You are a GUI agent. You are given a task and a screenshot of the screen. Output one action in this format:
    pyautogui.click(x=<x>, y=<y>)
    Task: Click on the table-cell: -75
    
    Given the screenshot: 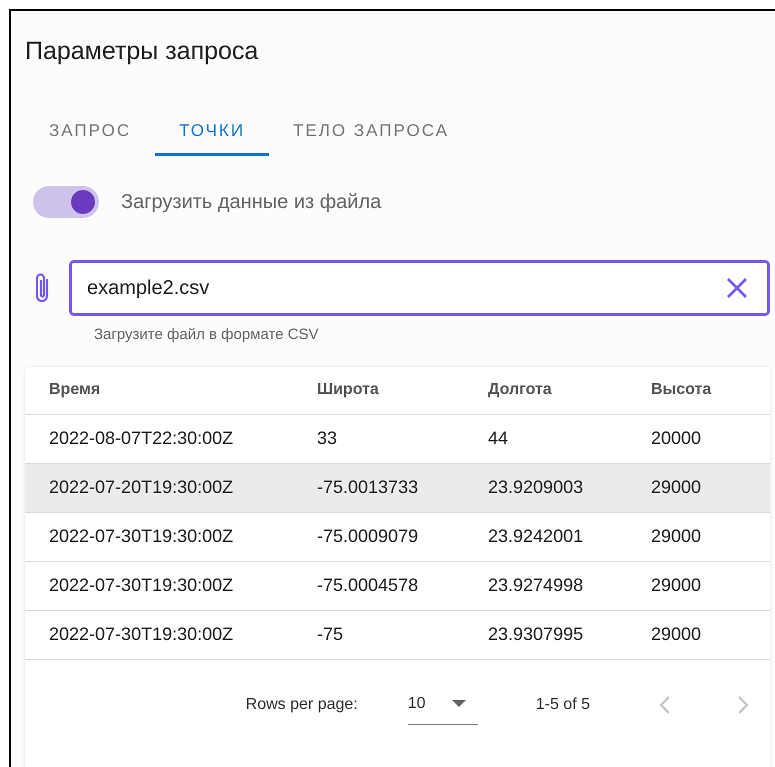 What is the action you would take?
    pyautogui.click(x=378, y=634)
    